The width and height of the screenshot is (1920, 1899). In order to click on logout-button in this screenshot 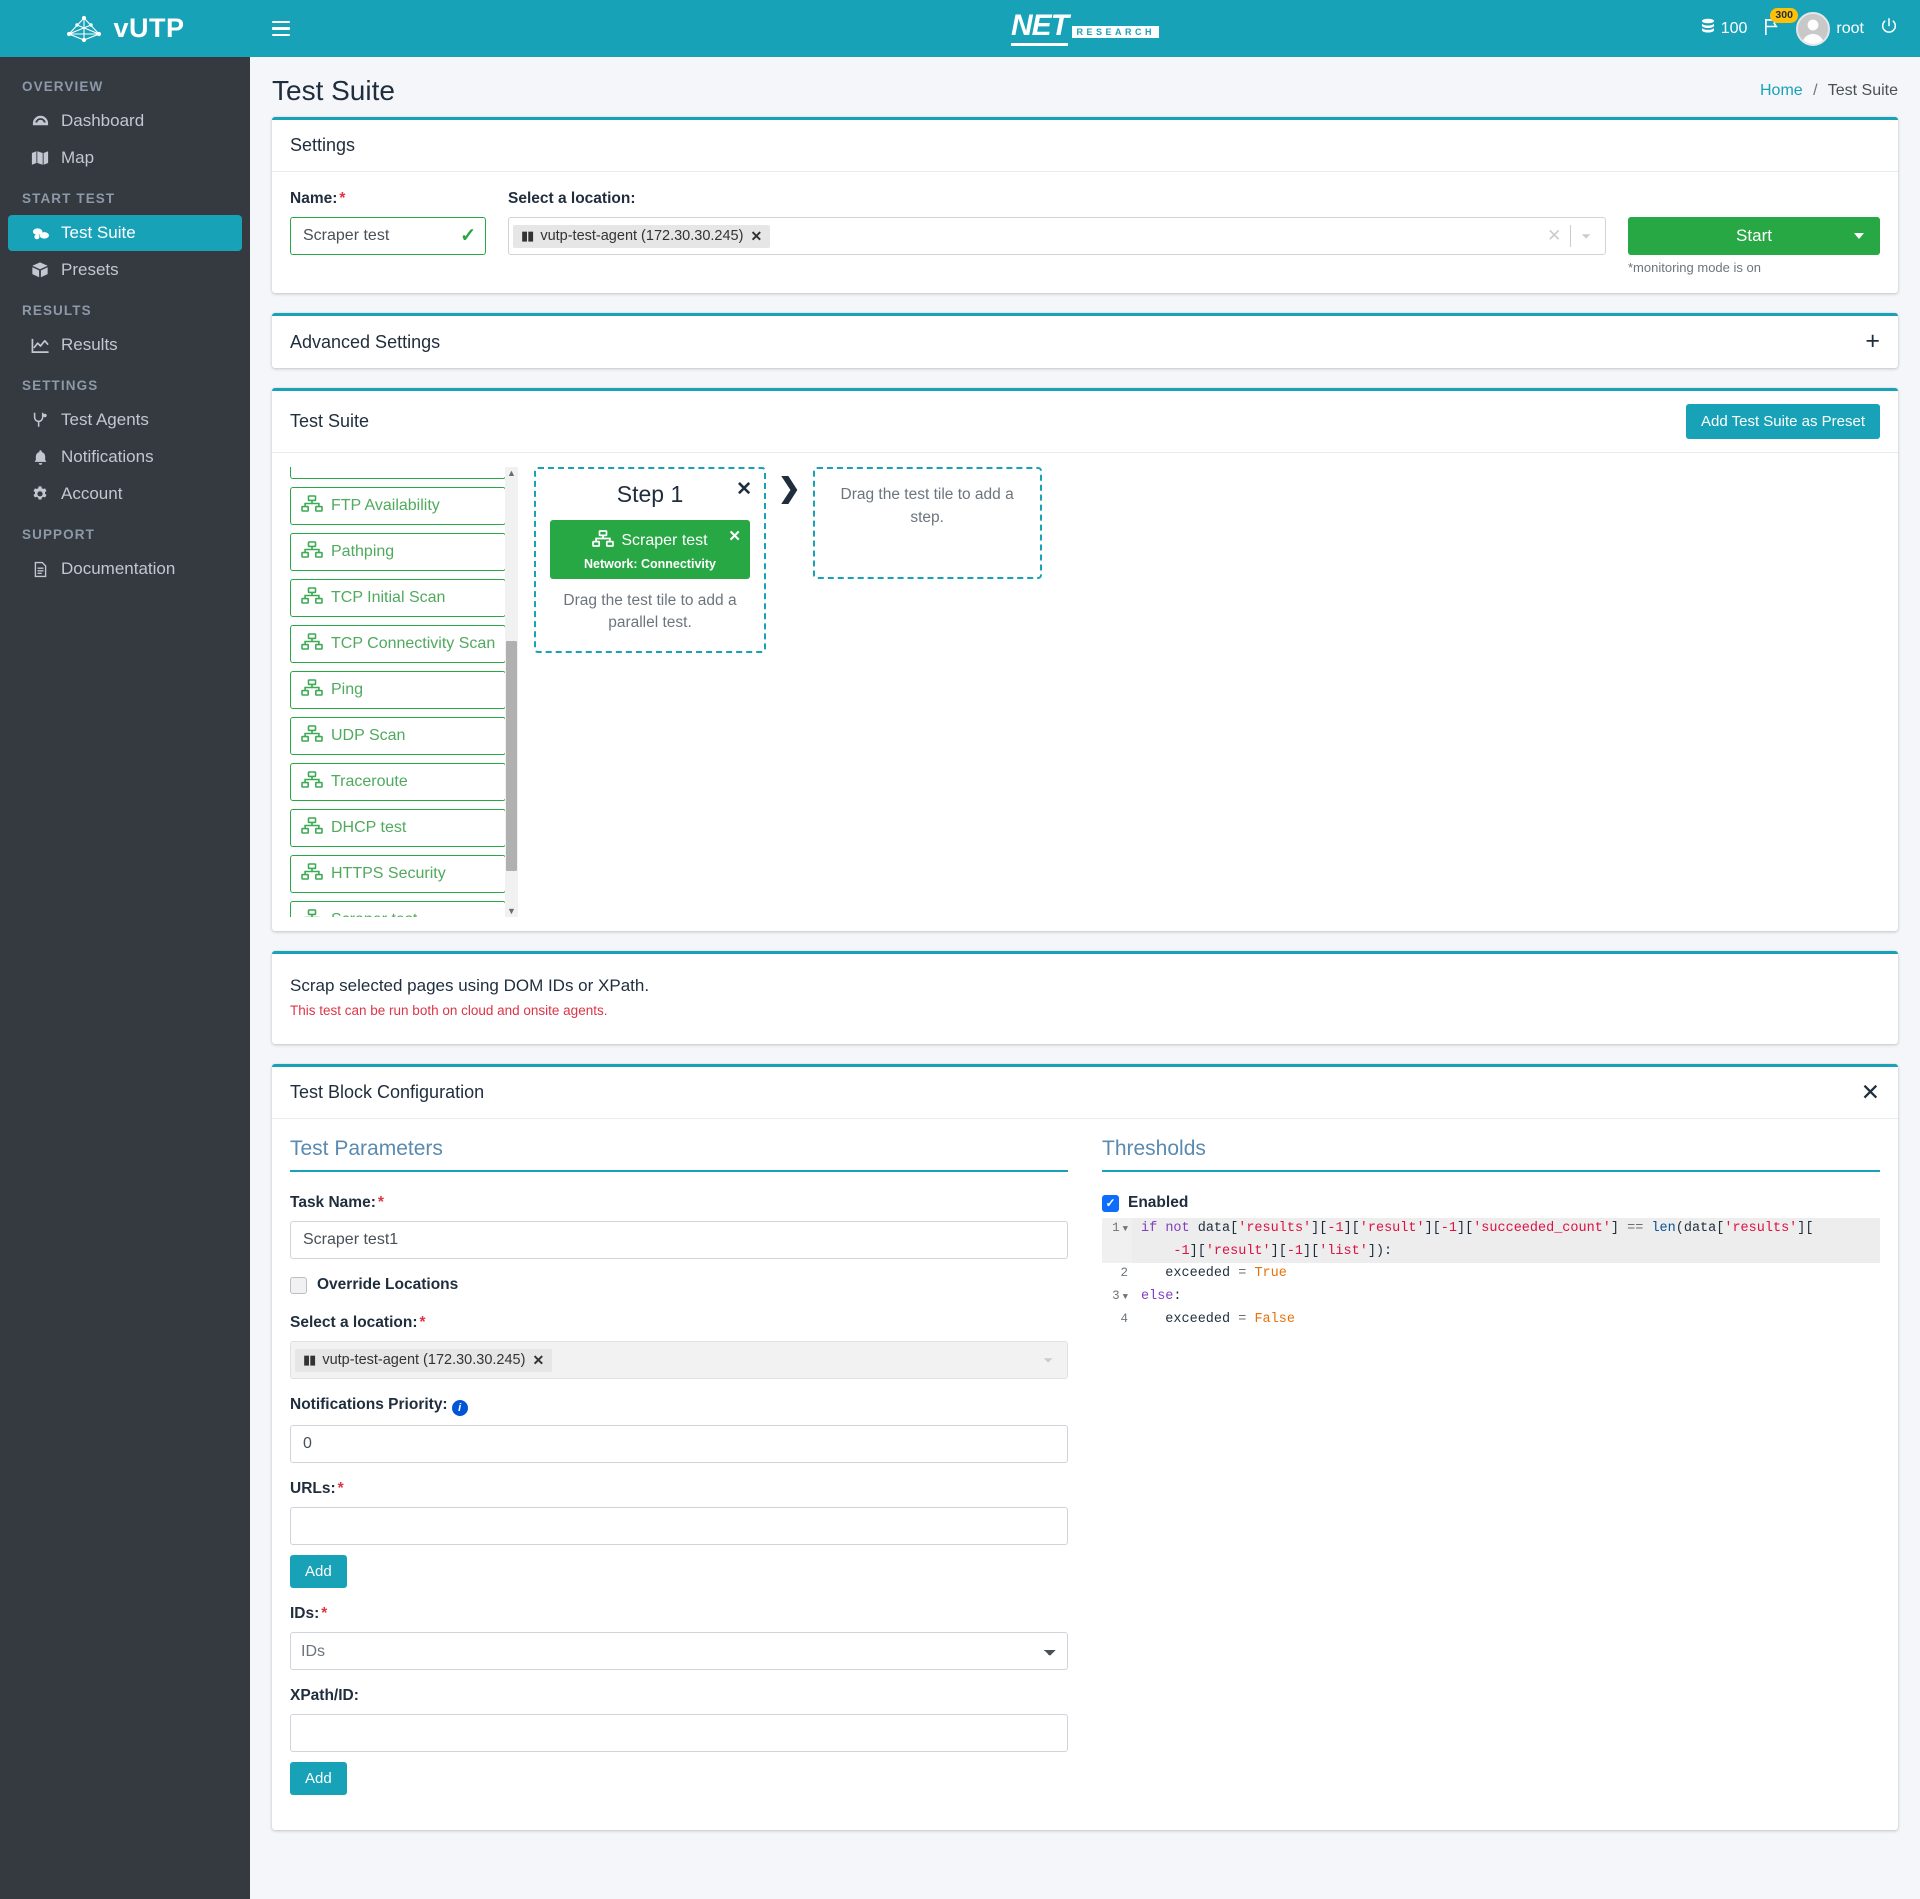, I will do `click(1889, 28)`.